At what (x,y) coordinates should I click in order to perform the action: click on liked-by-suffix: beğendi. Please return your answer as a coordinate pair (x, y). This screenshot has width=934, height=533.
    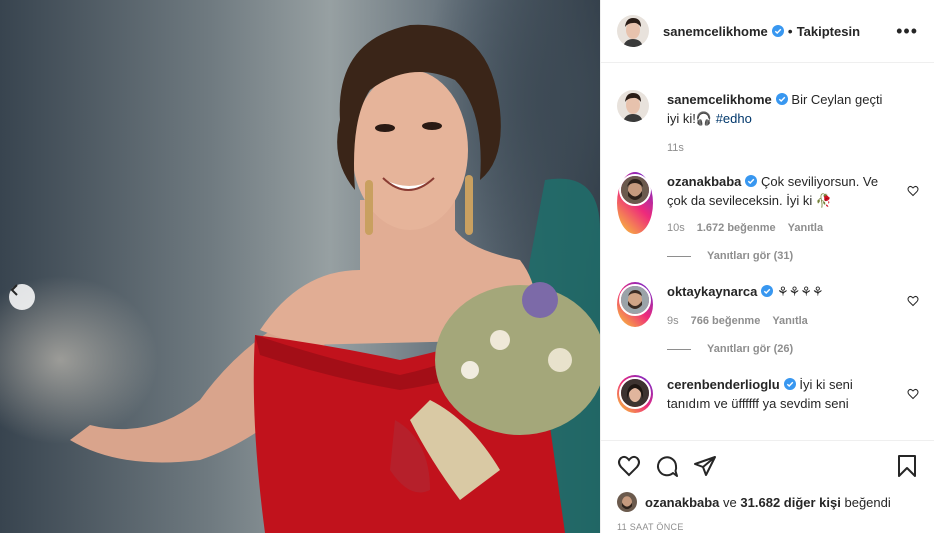
    Looking at the image, I should click on (867, 502).